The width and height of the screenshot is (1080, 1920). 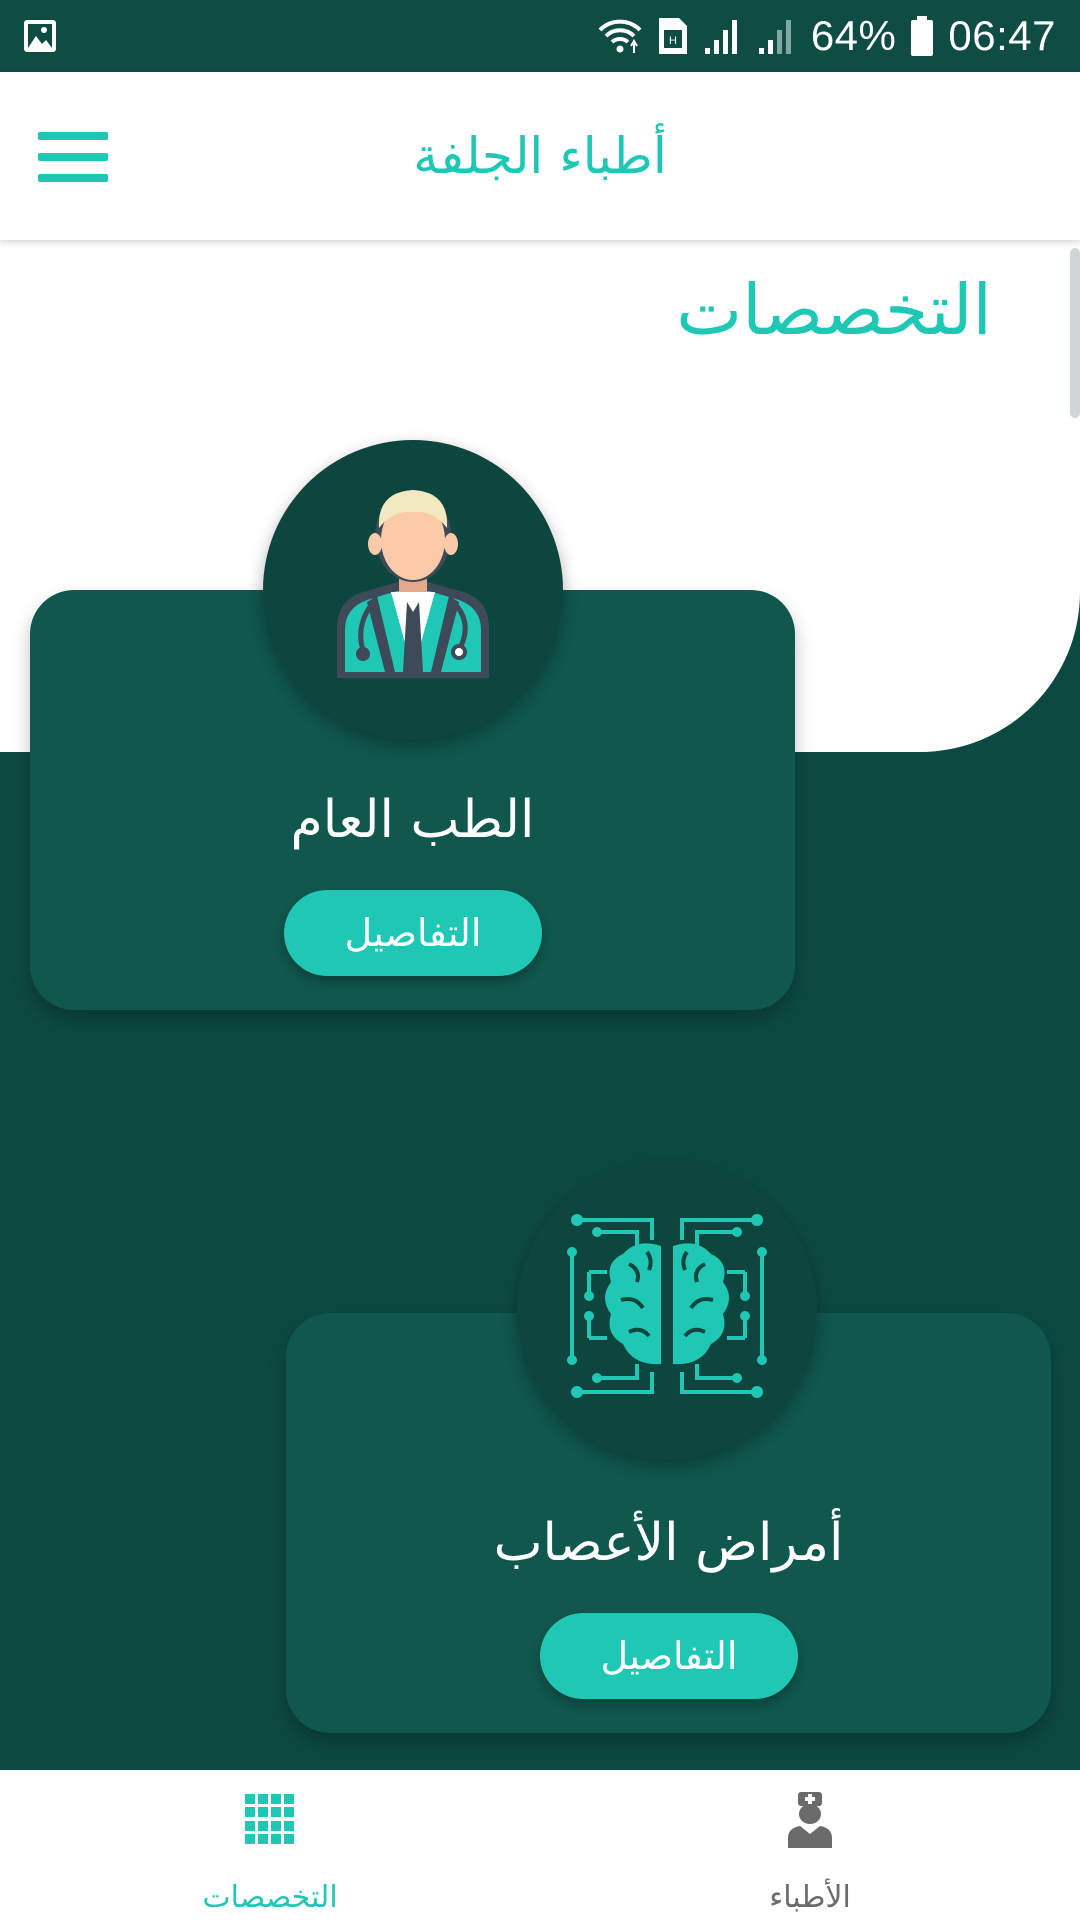 I want to click on nav-label-specialties: التخصصات, so click(x=270, y=1897).